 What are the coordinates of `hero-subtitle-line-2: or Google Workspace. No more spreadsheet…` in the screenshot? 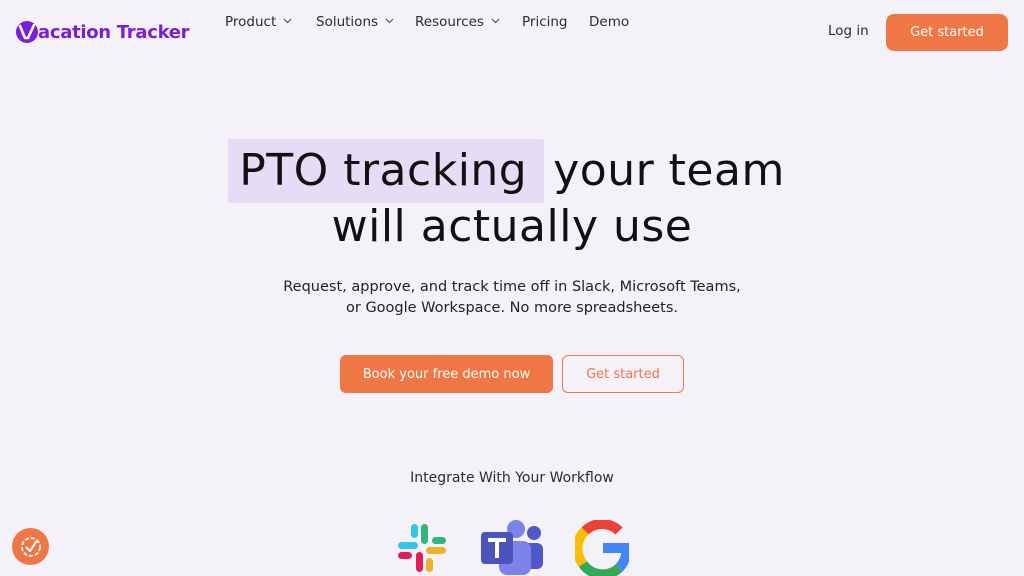 It's located at (512, 308).